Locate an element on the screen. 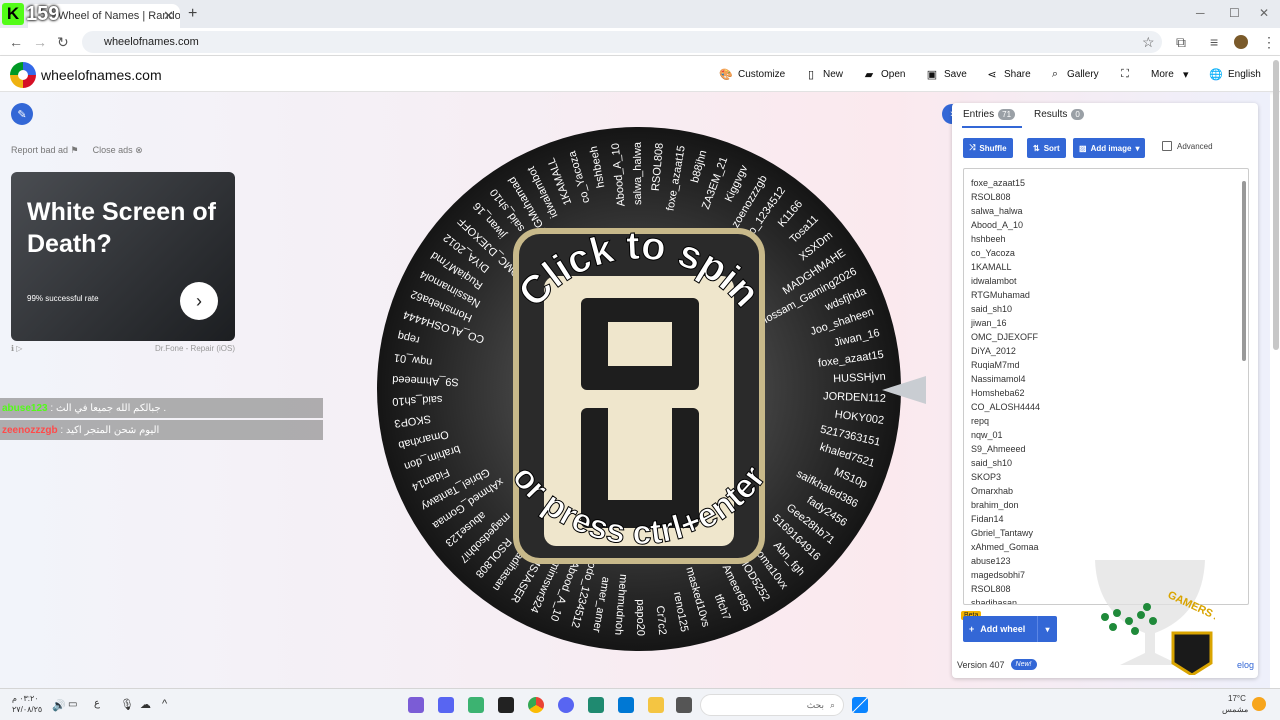  network-icon: ▭ is located at coordinates (72, 704).